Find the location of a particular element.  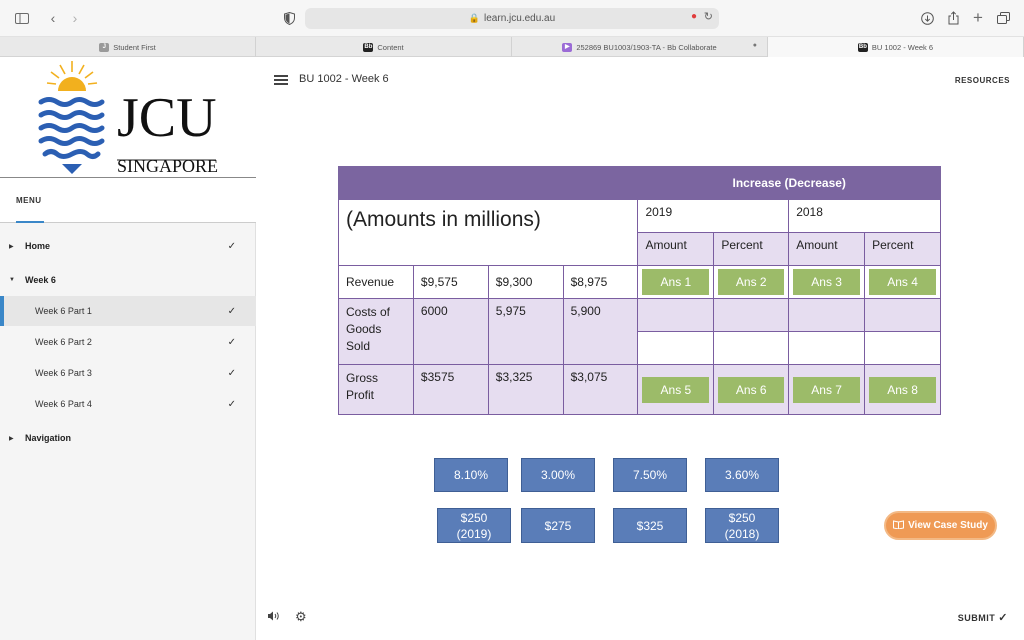

lock-icon: 🔒 is located at coordinates (474, 18).